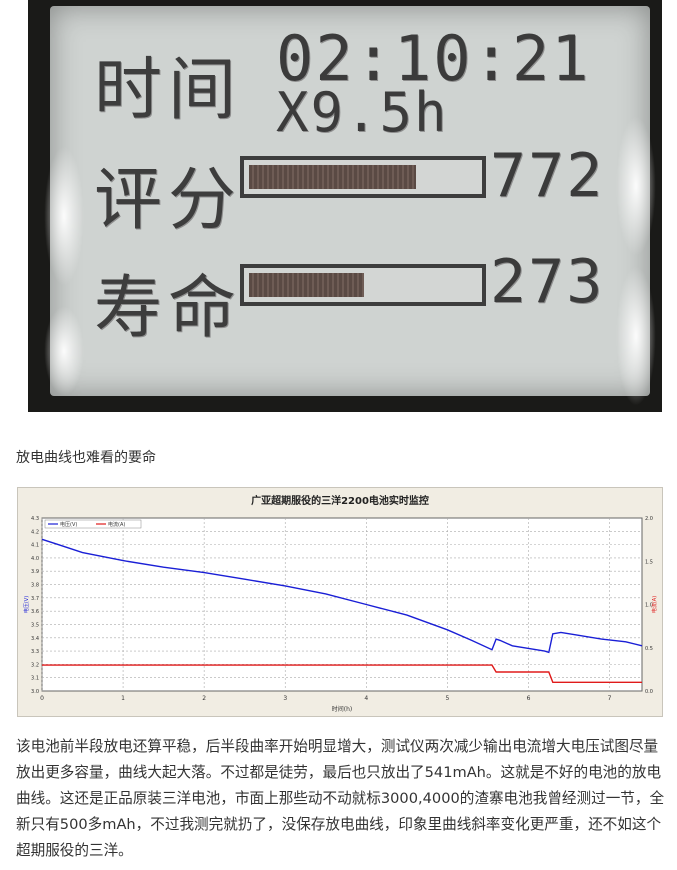 This screenshot has width=677, height=870. Describe the element at coordinates (35, 665) in the screenshot. I see `y-left-tick-label: 3.2` at that location.